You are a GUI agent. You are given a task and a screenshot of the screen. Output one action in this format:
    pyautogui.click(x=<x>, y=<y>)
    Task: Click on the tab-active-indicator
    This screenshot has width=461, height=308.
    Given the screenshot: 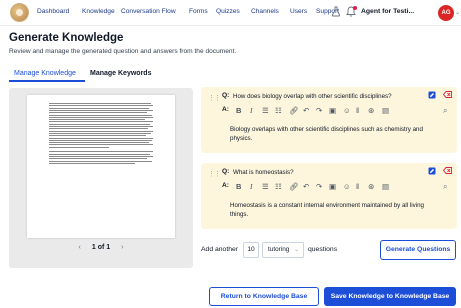 What is the action you would take?
    pyautogui.click(x=47, y=81)
    